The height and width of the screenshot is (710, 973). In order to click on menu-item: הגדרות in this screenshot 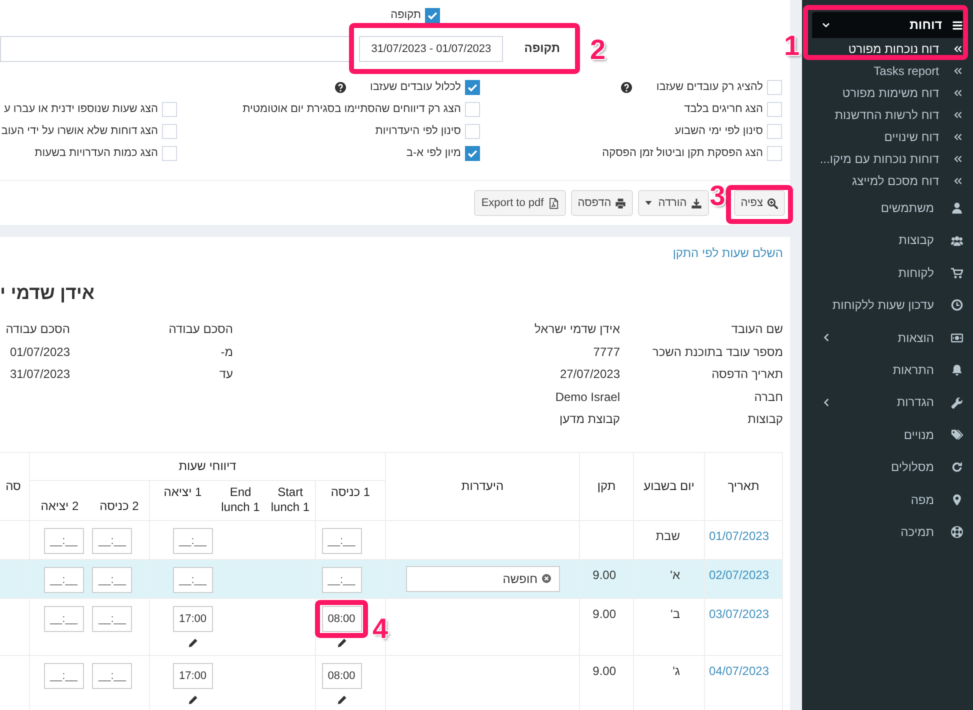, I will do `click(887, 402)`.